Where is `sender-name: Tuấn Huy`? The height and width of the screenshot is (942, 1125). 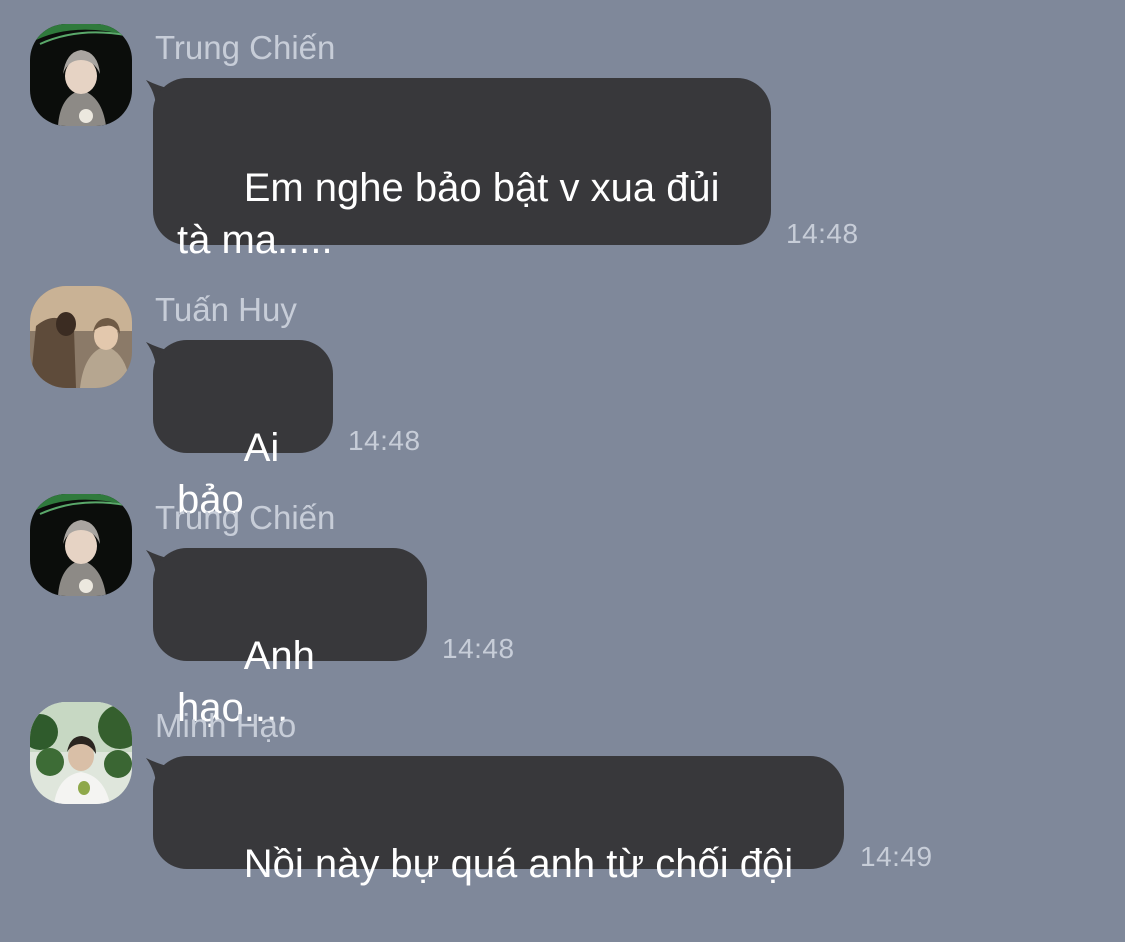
sender-name: Tuấn Huy is located at coordinates (226, 309).